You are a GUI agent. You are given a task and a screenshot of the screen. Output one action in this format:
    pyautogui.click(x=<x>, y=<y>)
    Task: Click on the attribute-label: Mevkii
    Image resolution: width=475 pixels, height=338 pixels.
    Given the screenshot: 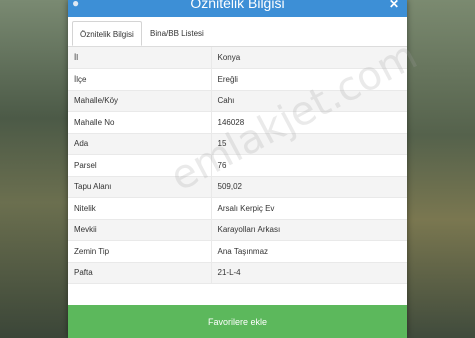 What is the action you would take?
    pyautogui.click(x=140, y=230)
    